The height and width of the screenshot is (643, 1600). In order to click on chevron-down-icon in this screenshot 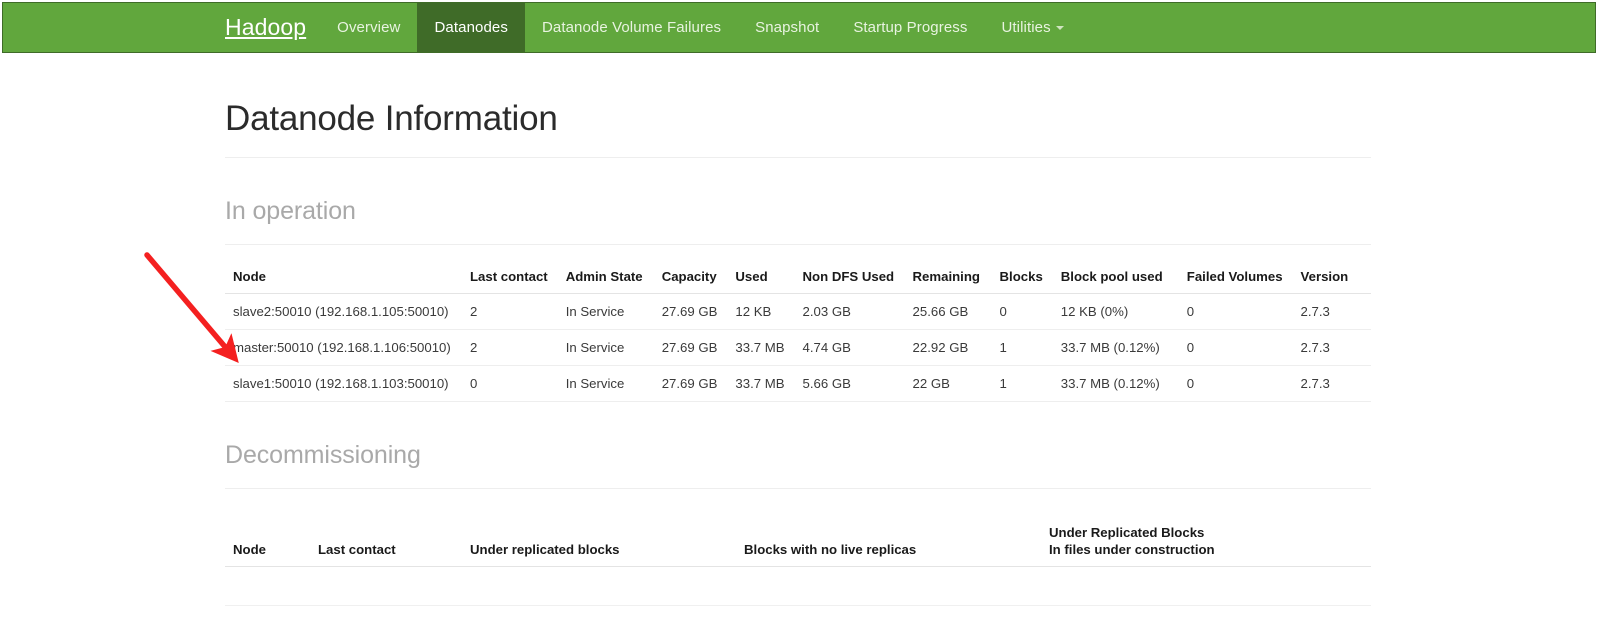, I will do `click(1059, 27)`.